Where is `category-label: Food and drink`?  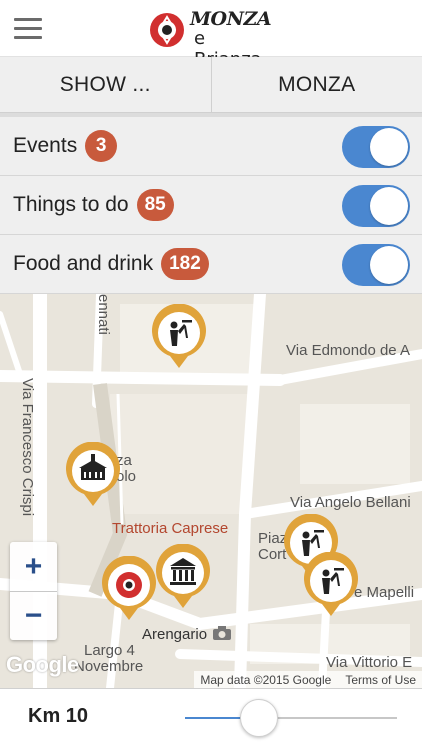 category-label: Food and drink is located at coordinates (83, 263).